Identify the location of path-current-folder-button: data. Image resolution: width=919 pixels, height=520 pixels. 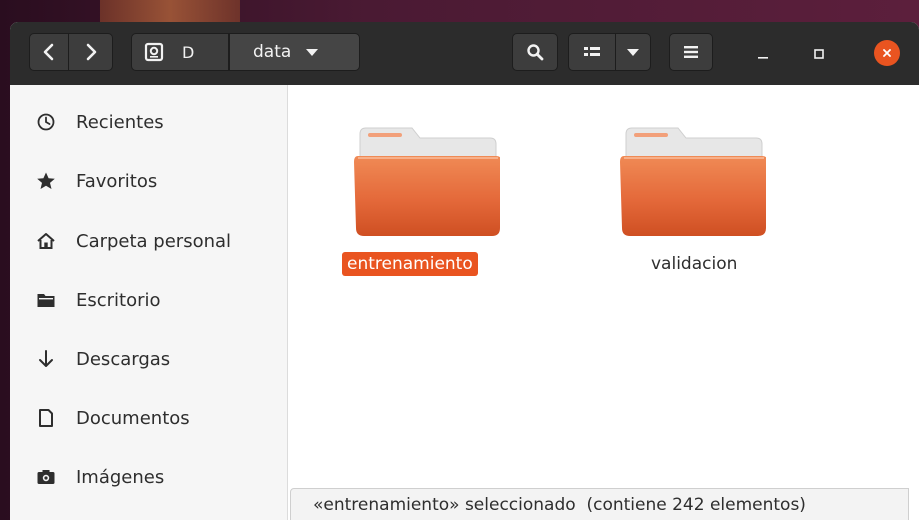
(294, 52).